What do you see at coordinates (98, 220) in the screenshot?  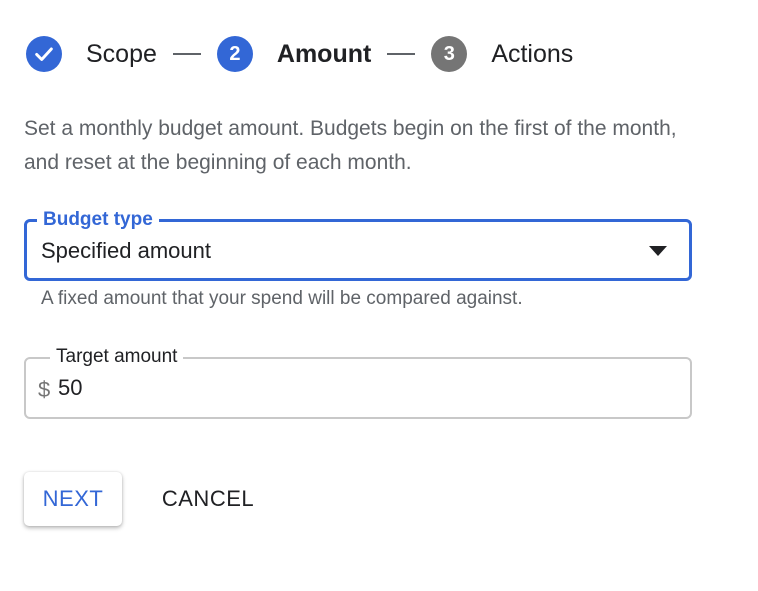 I see `budget-type-label: Budget type` at bounding box center [98, 220].